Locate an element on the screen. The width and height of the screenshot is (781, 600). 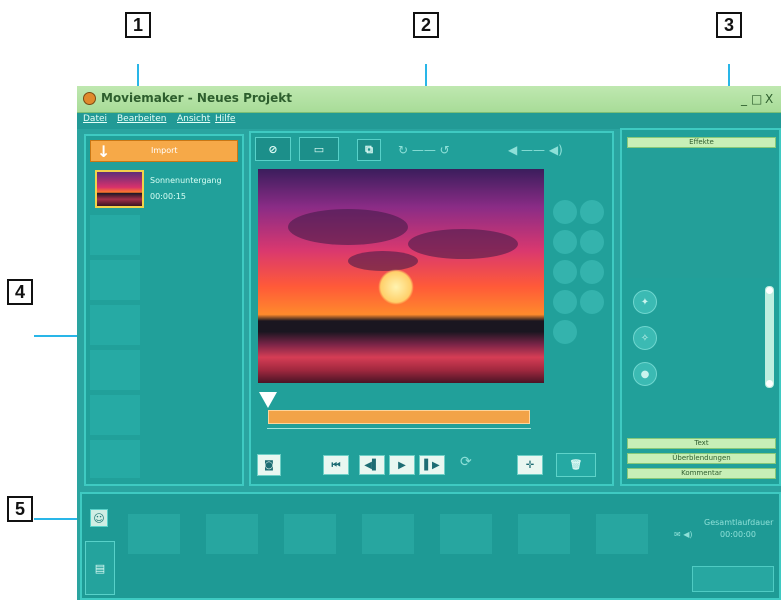
import-button: ↓ Import is located at coordinates (164, 151).